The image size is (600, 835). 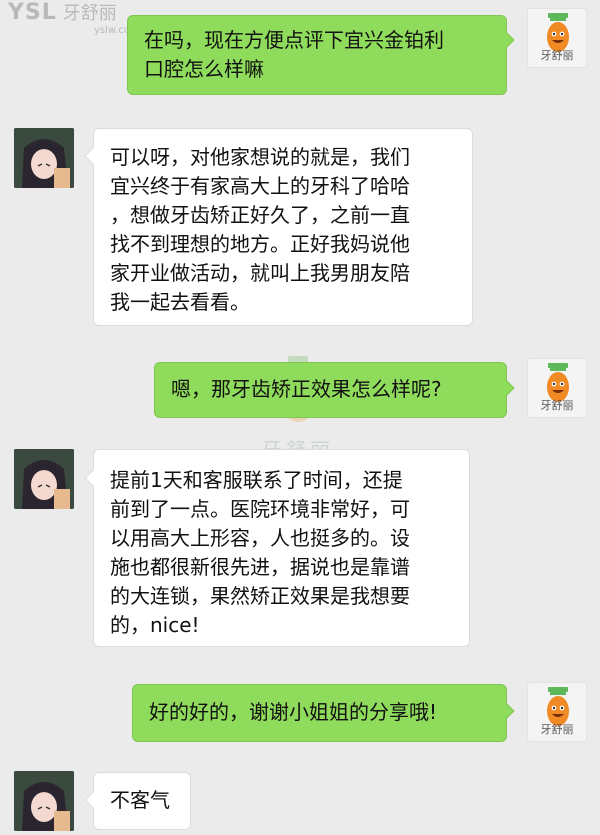 I want to click on message-line: 不客气, so click(x=140, y=800).